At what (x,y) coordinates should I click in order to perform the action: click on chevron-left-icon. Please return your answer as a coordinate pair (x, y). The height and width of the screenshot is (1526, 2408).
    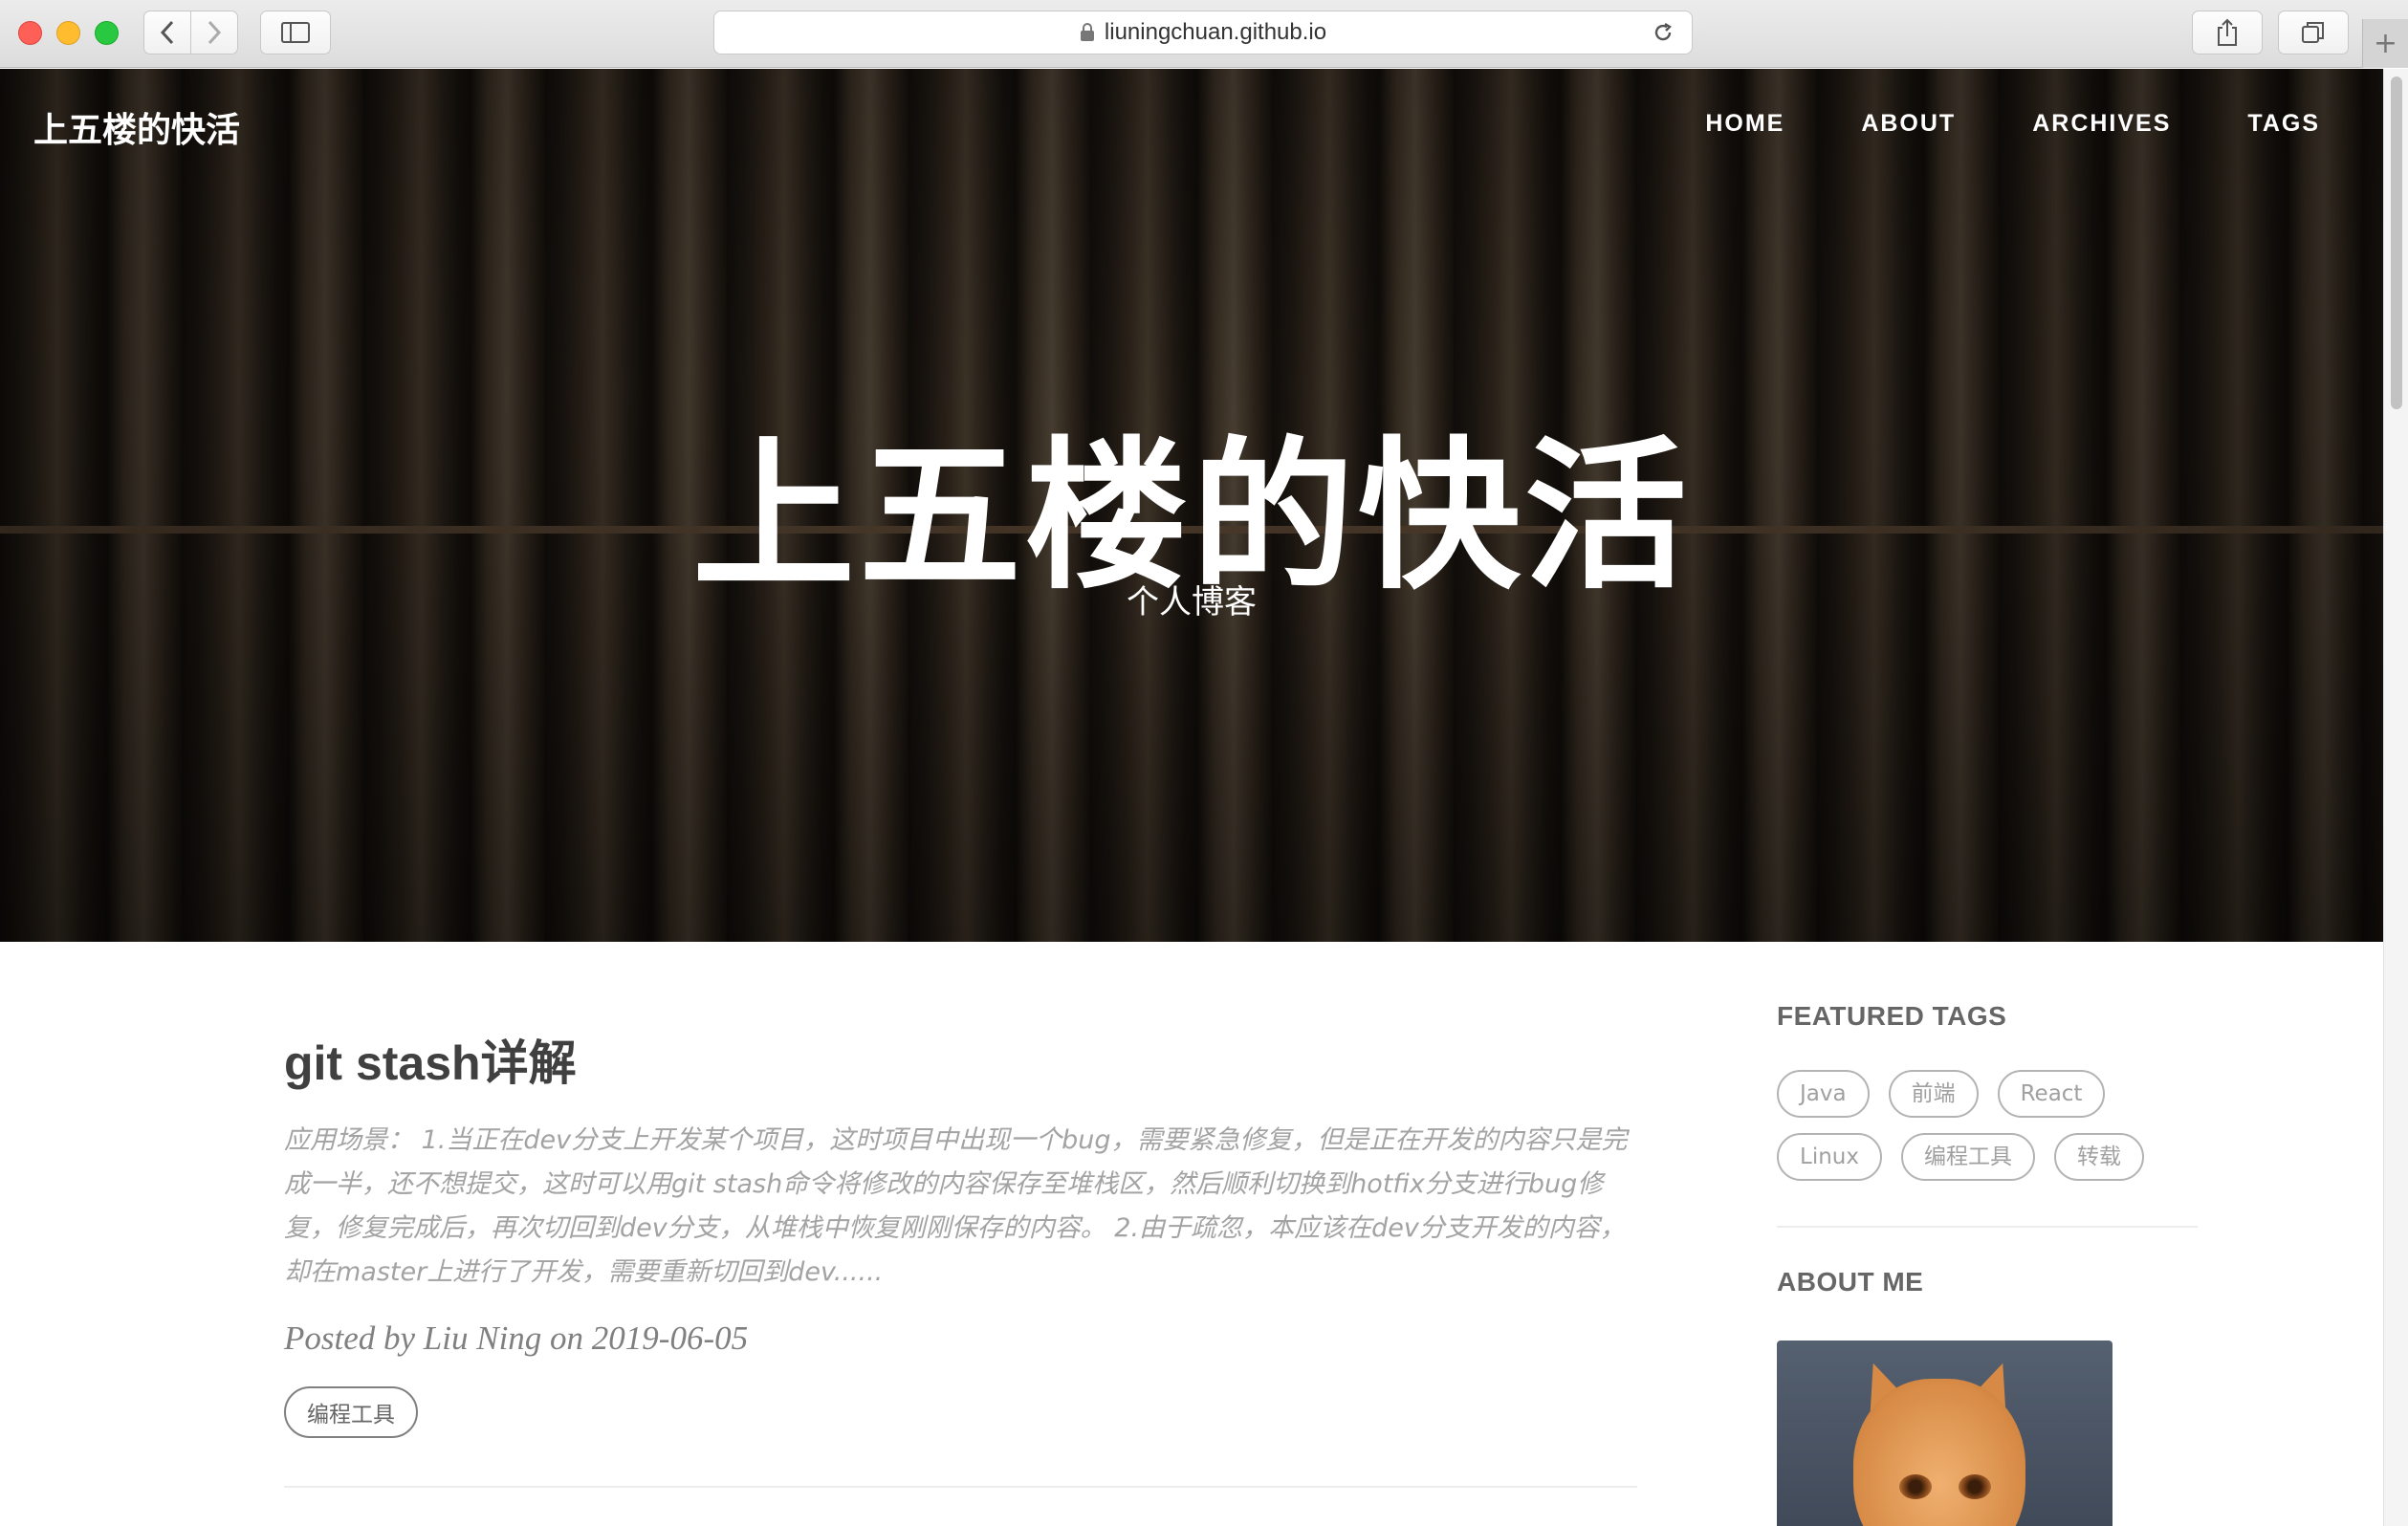
    Looking at the image, I should click on (167, 32).